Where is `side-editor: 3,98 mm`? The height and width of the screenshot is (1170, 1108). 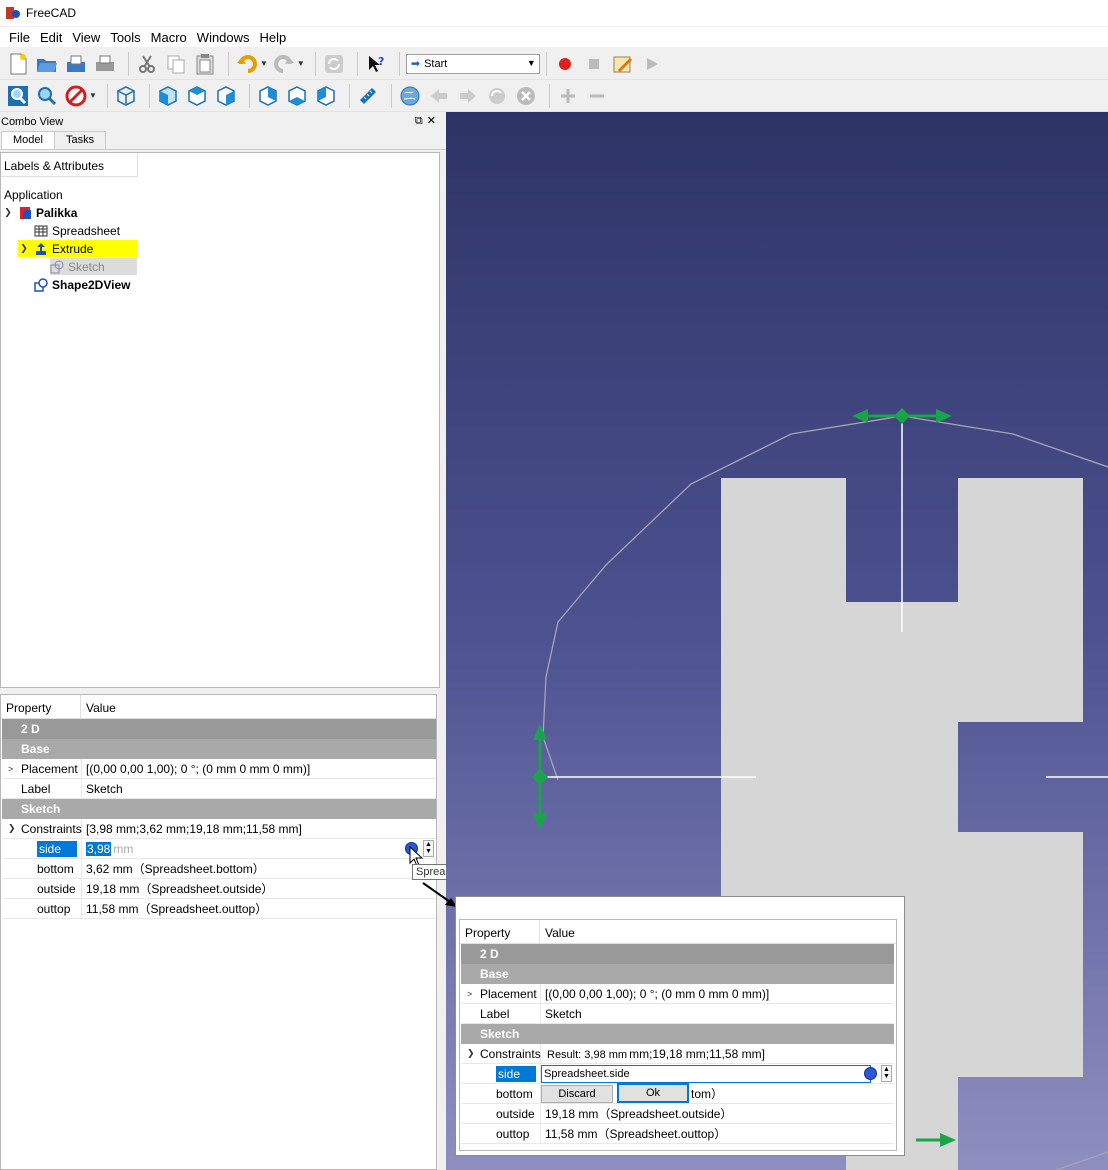
side-editor: 3,98 mm is located at coordinates (107, 848).